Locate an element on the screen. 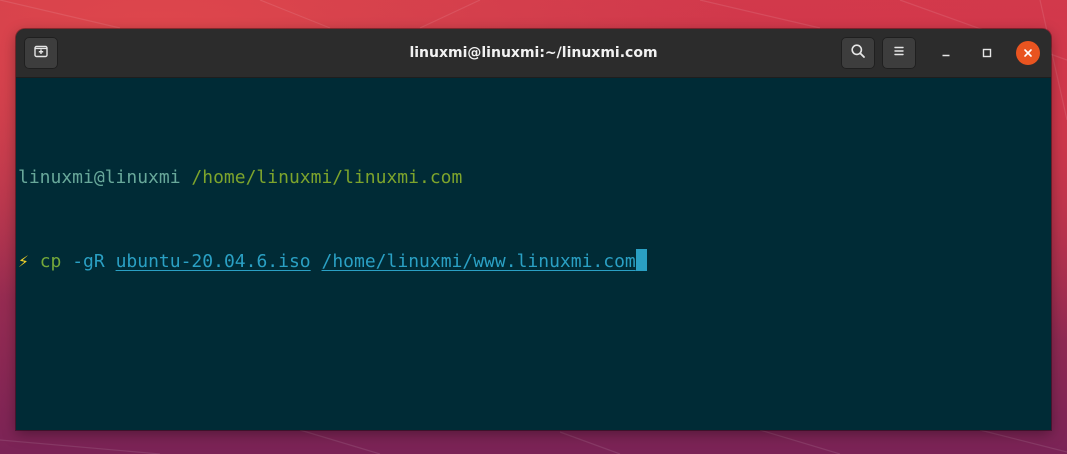 The image size is (1067, 454). command-destination-arg: /home/linuxmi/www.linuxmi.com is located at coordinates (478, 261).